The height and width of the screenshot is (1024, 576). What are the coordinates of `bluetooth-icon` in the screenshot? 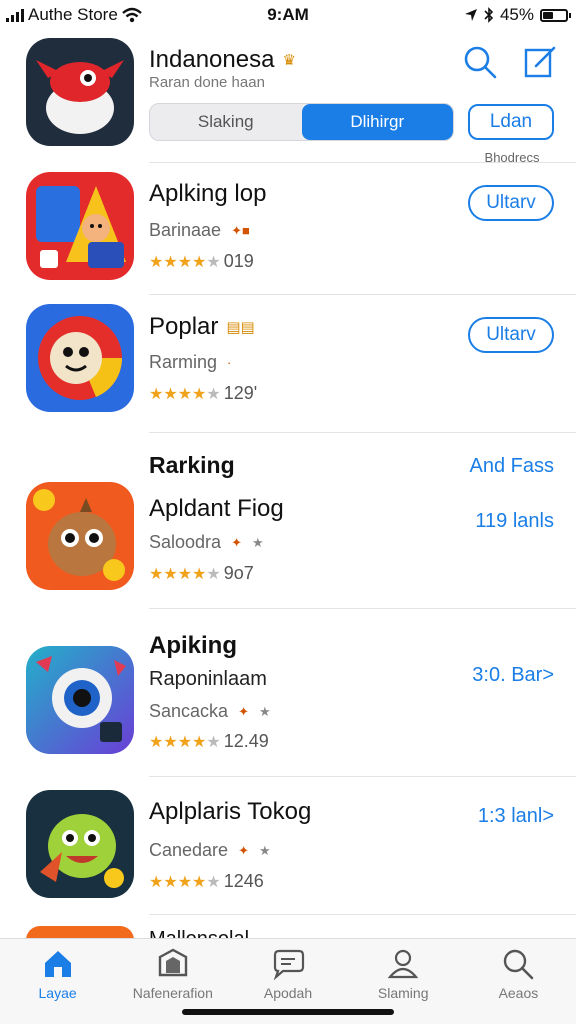 It's located at (489, 15).